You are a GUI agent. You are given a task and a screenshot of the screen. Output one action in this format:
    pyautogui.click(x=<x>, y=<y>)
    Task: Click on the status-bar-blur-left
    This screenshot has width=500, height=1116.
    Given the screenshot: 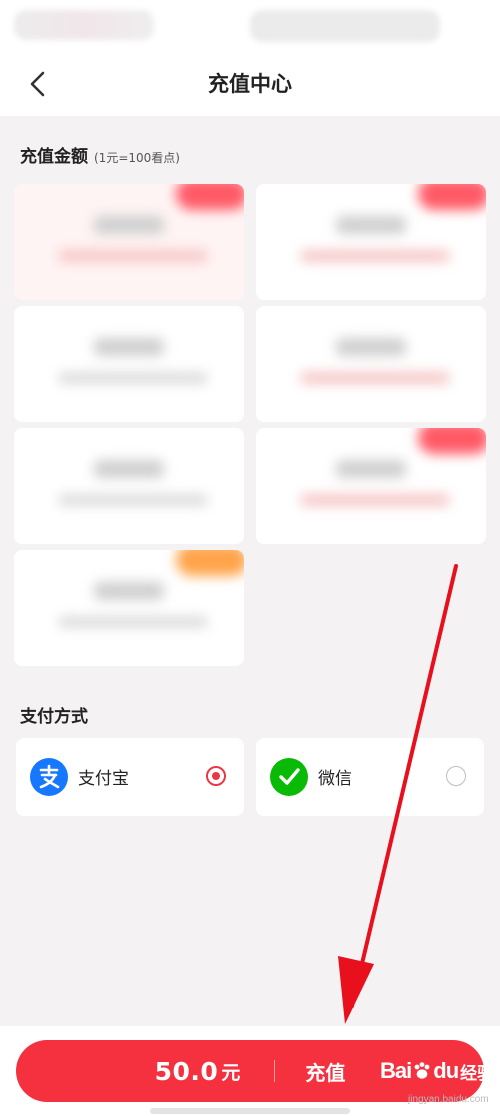 What is the action you would take?
    pyautogui.click(x=84, y=25)
    